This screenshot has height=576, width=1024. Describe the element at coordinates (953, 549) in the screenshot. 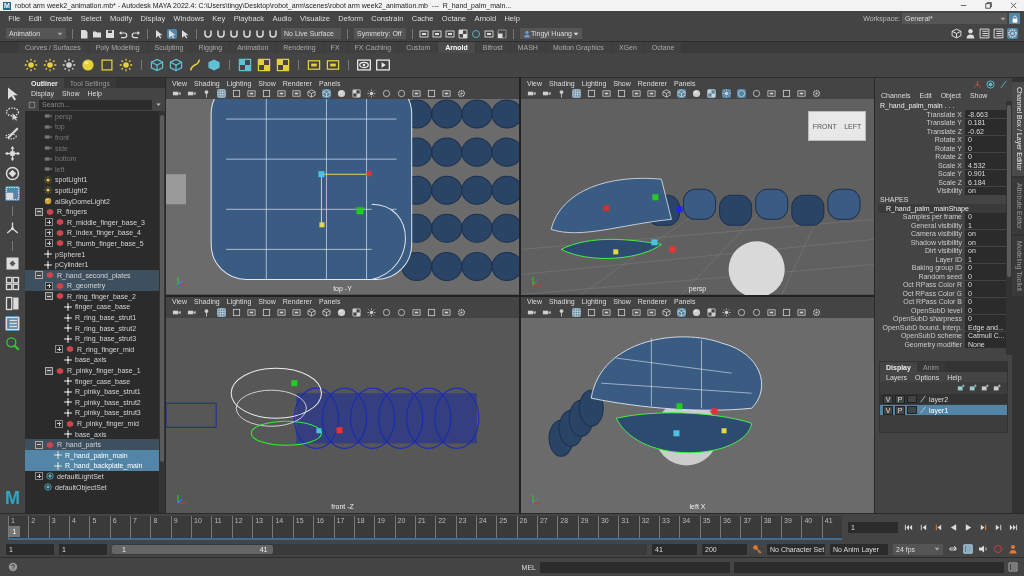

I see `loop-icon` at that location.